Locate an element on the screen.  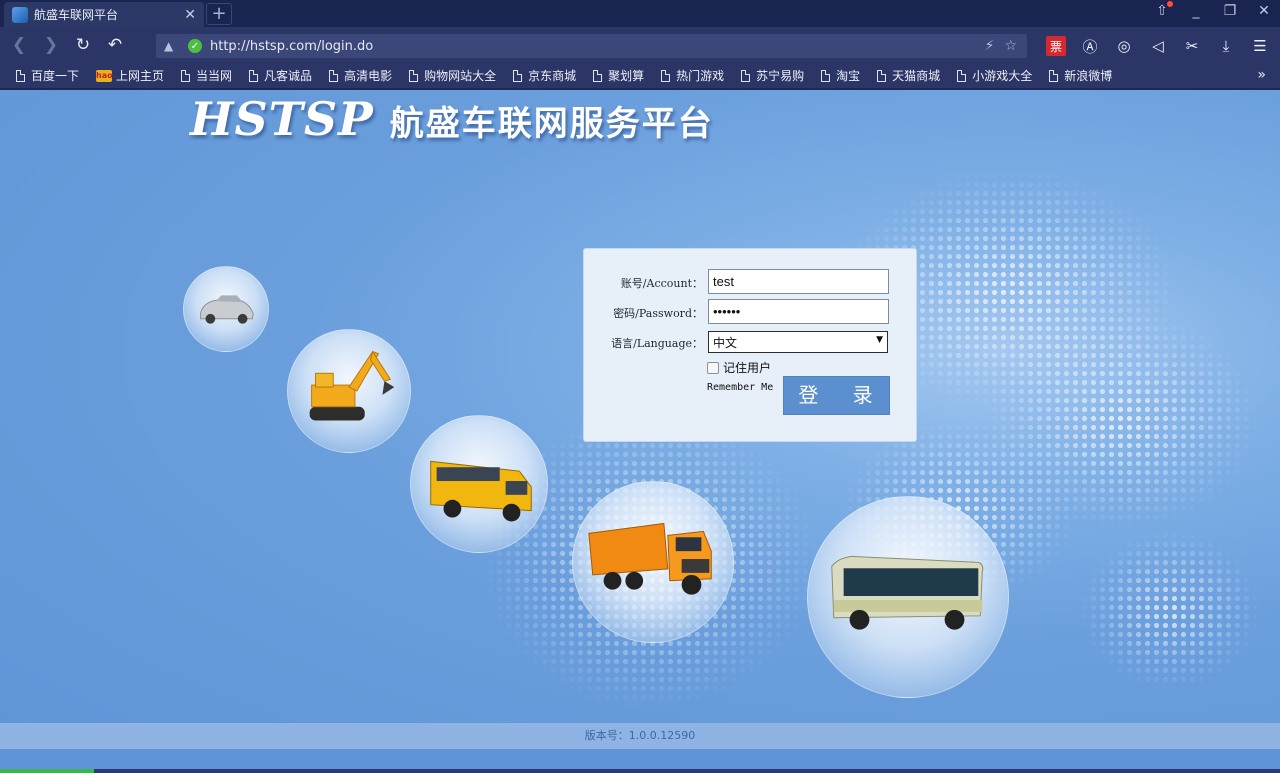
coach-bus-icon is located at coordinates (907, 592).